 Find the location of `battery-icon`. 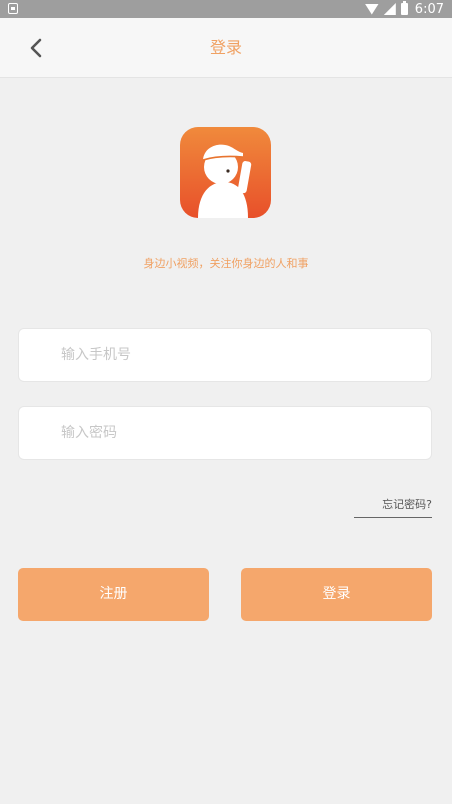

battery-icon is located at coordinates (404, 8).